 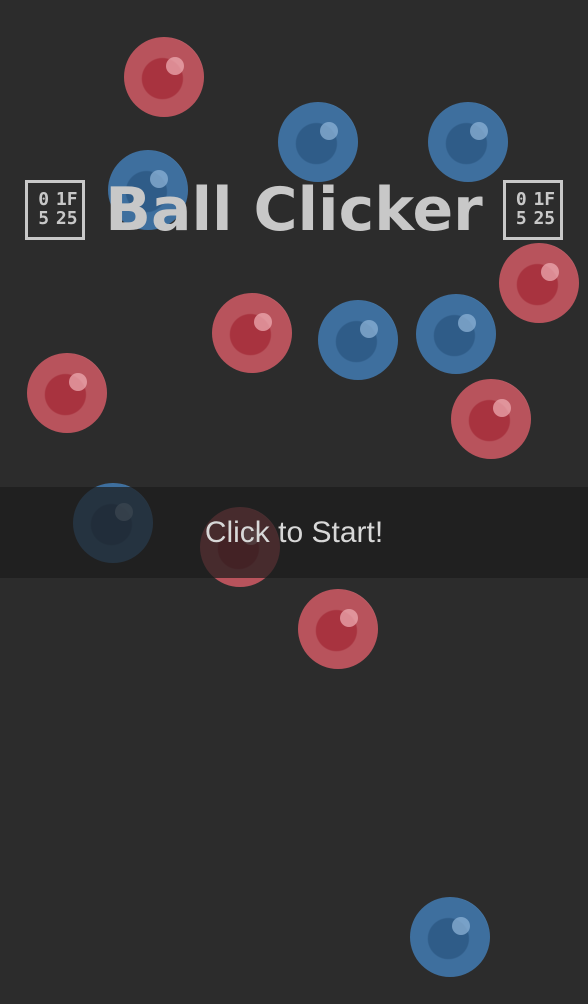 I want to click on start-prompt-label: Click to Start!, so click(x=294, y=532).